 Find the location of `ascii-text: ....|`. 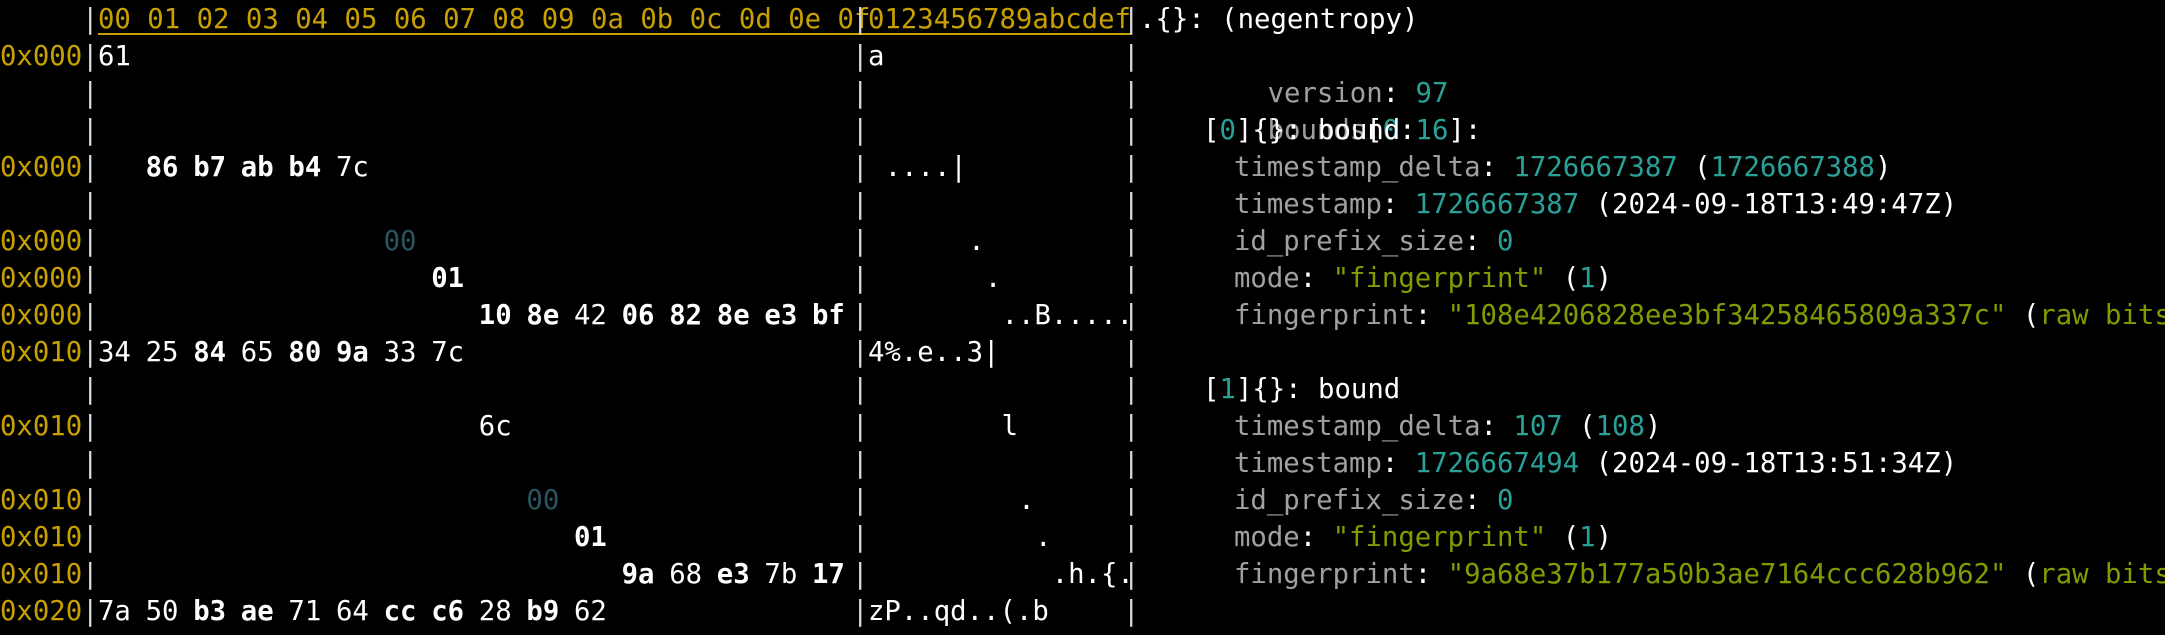

ascii-text: ....| is located at coordinates (925, 167).